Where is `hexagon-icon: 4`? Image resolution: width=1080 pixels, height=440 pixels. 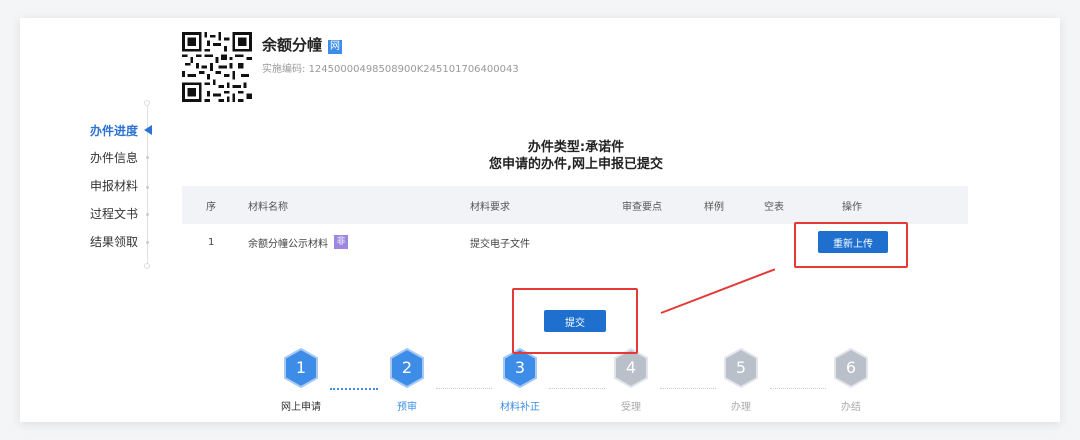 hexagon-icon: 4 is located at coordinates (631, 368).